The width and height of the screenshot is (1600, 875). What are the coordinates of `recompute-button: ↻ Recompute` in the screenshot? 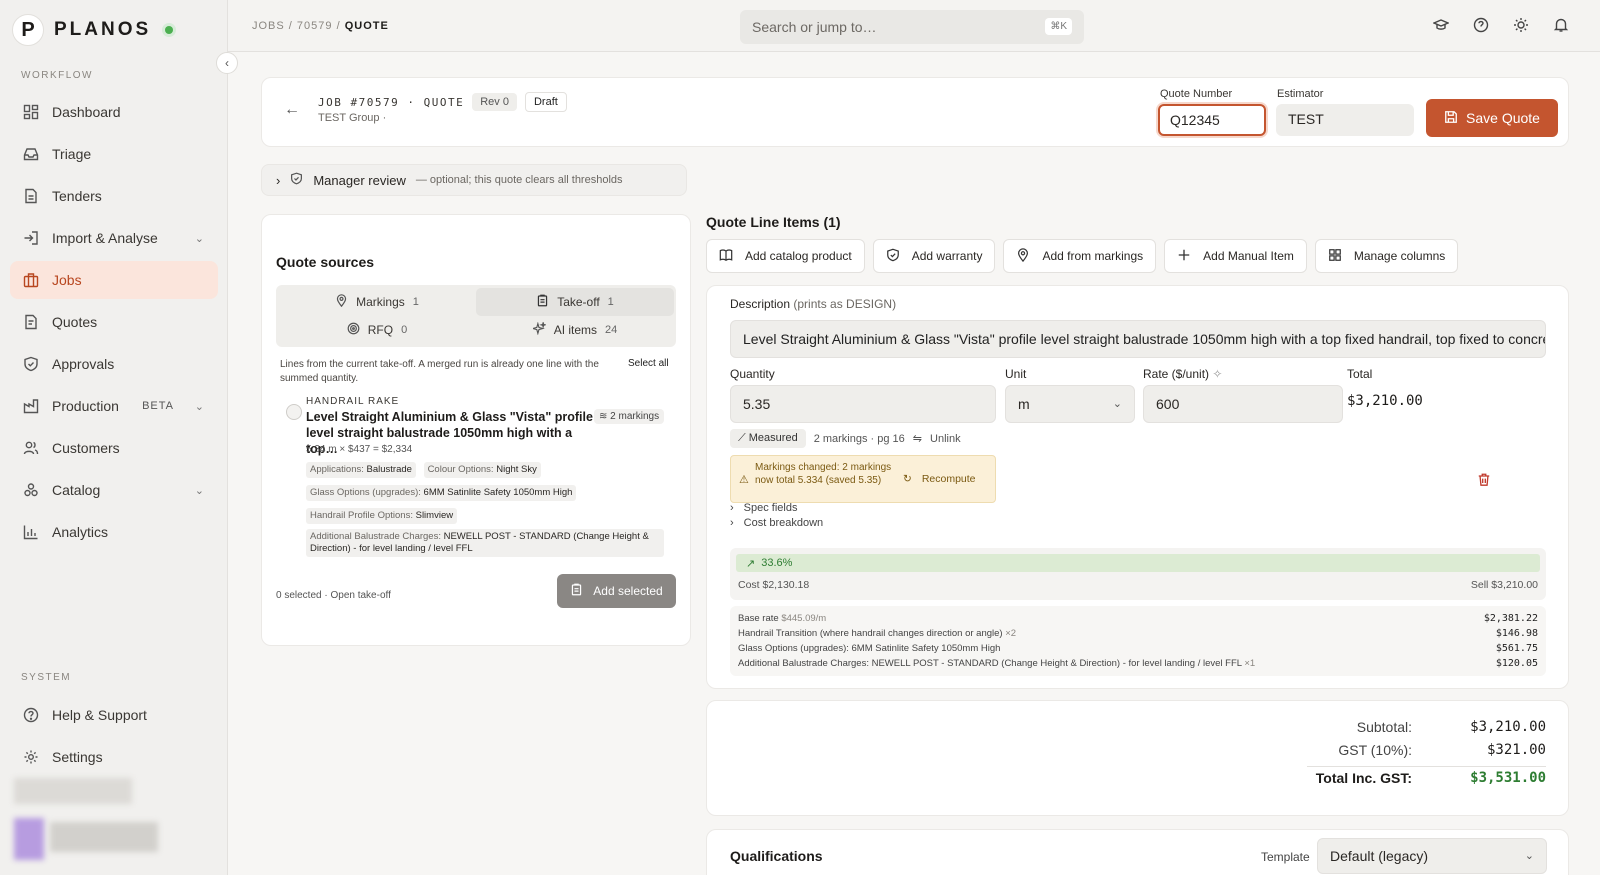 It's located at (939, 479).